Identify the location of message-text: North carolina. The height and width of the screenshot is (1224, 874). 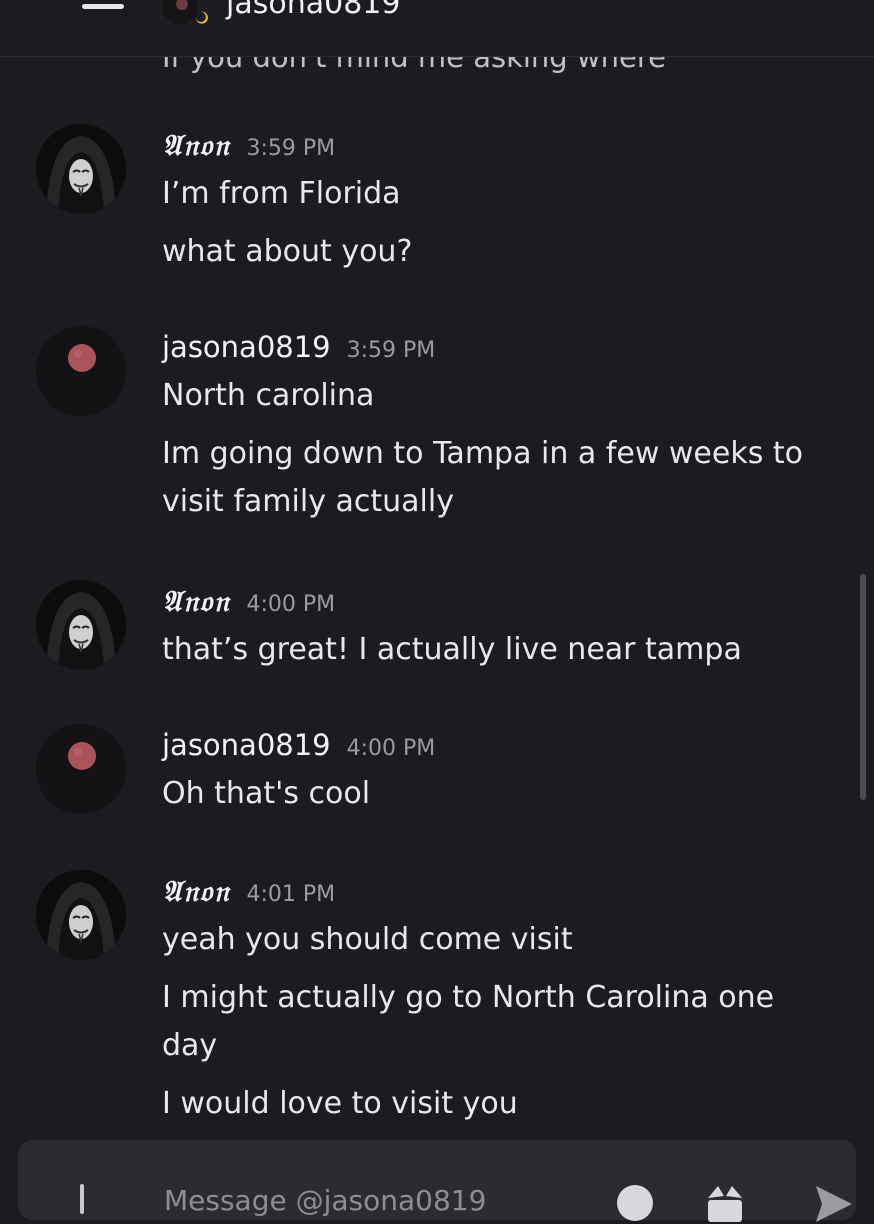
(268, 395).